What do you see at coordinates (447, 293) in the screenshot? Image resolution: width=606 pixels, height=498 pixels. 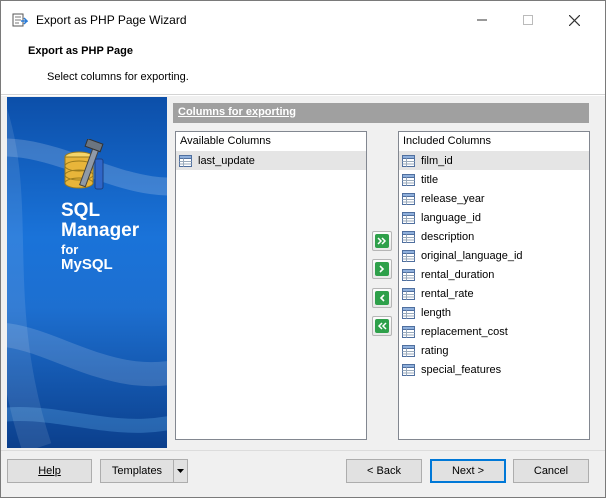 I see `list-item-label: rental_rate` at bounding box center [447, 293].